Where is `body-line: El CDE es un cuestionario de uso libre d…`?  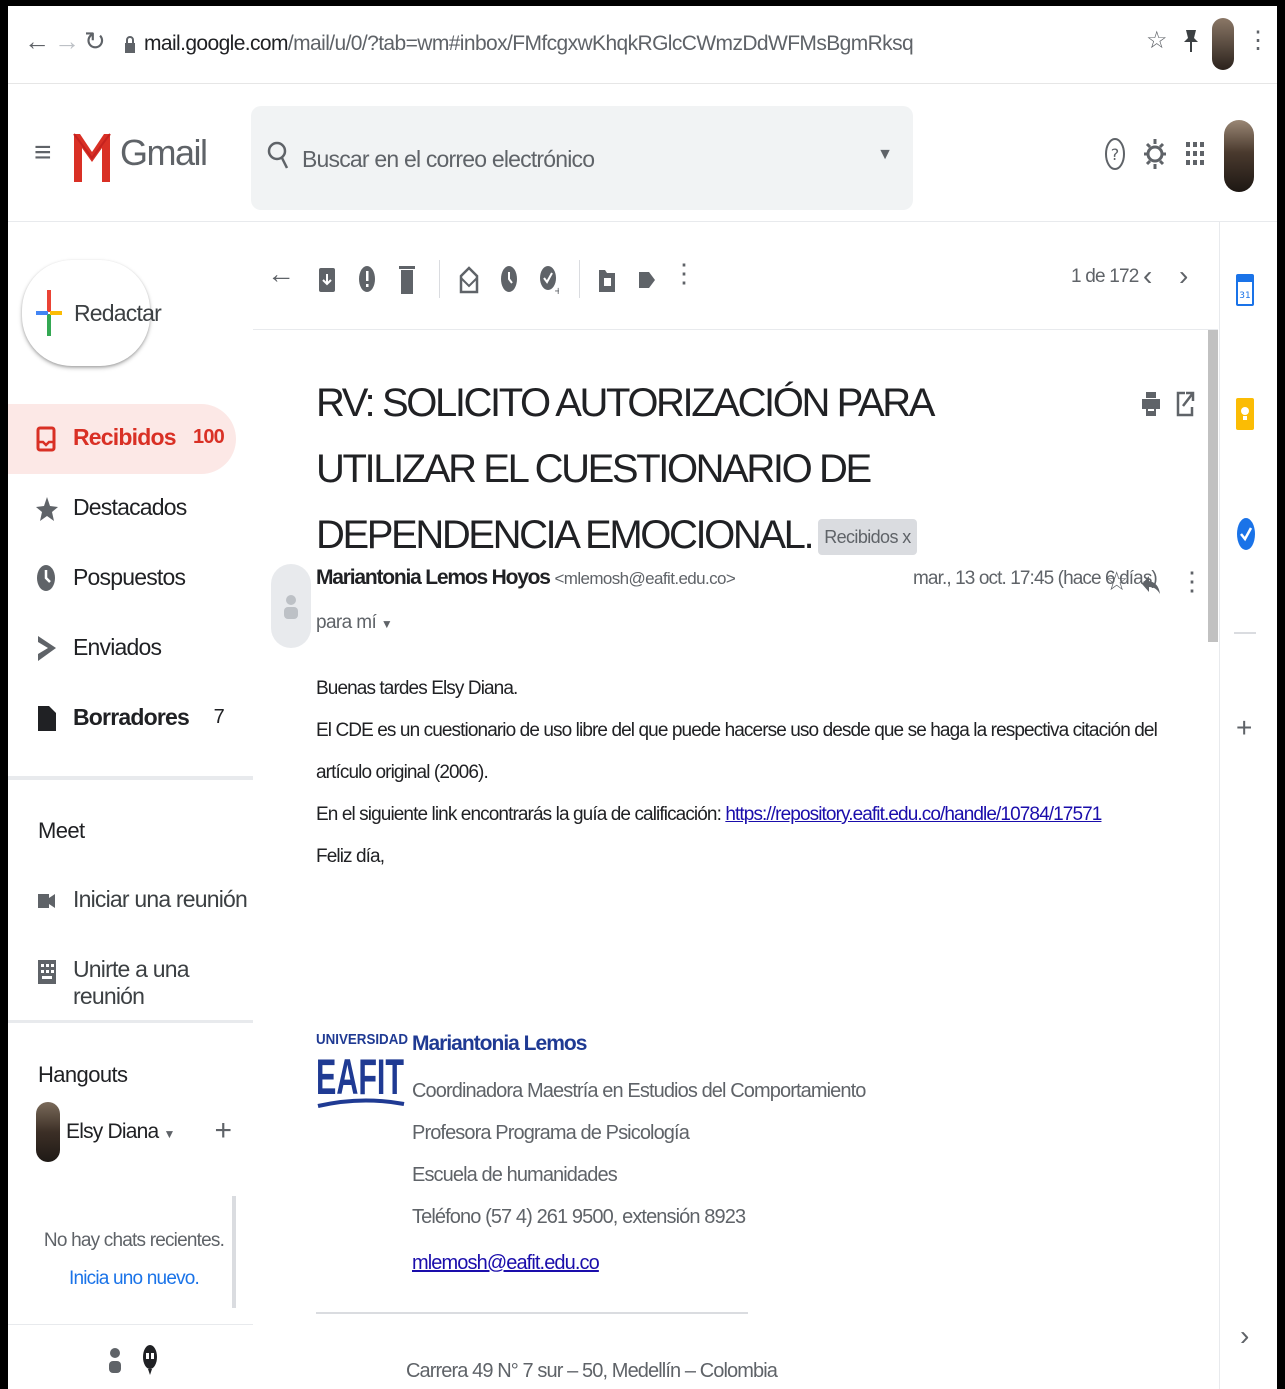 body-line: El CDE es un cuestionario de uso libre d… is located at coordinates (737, 751).